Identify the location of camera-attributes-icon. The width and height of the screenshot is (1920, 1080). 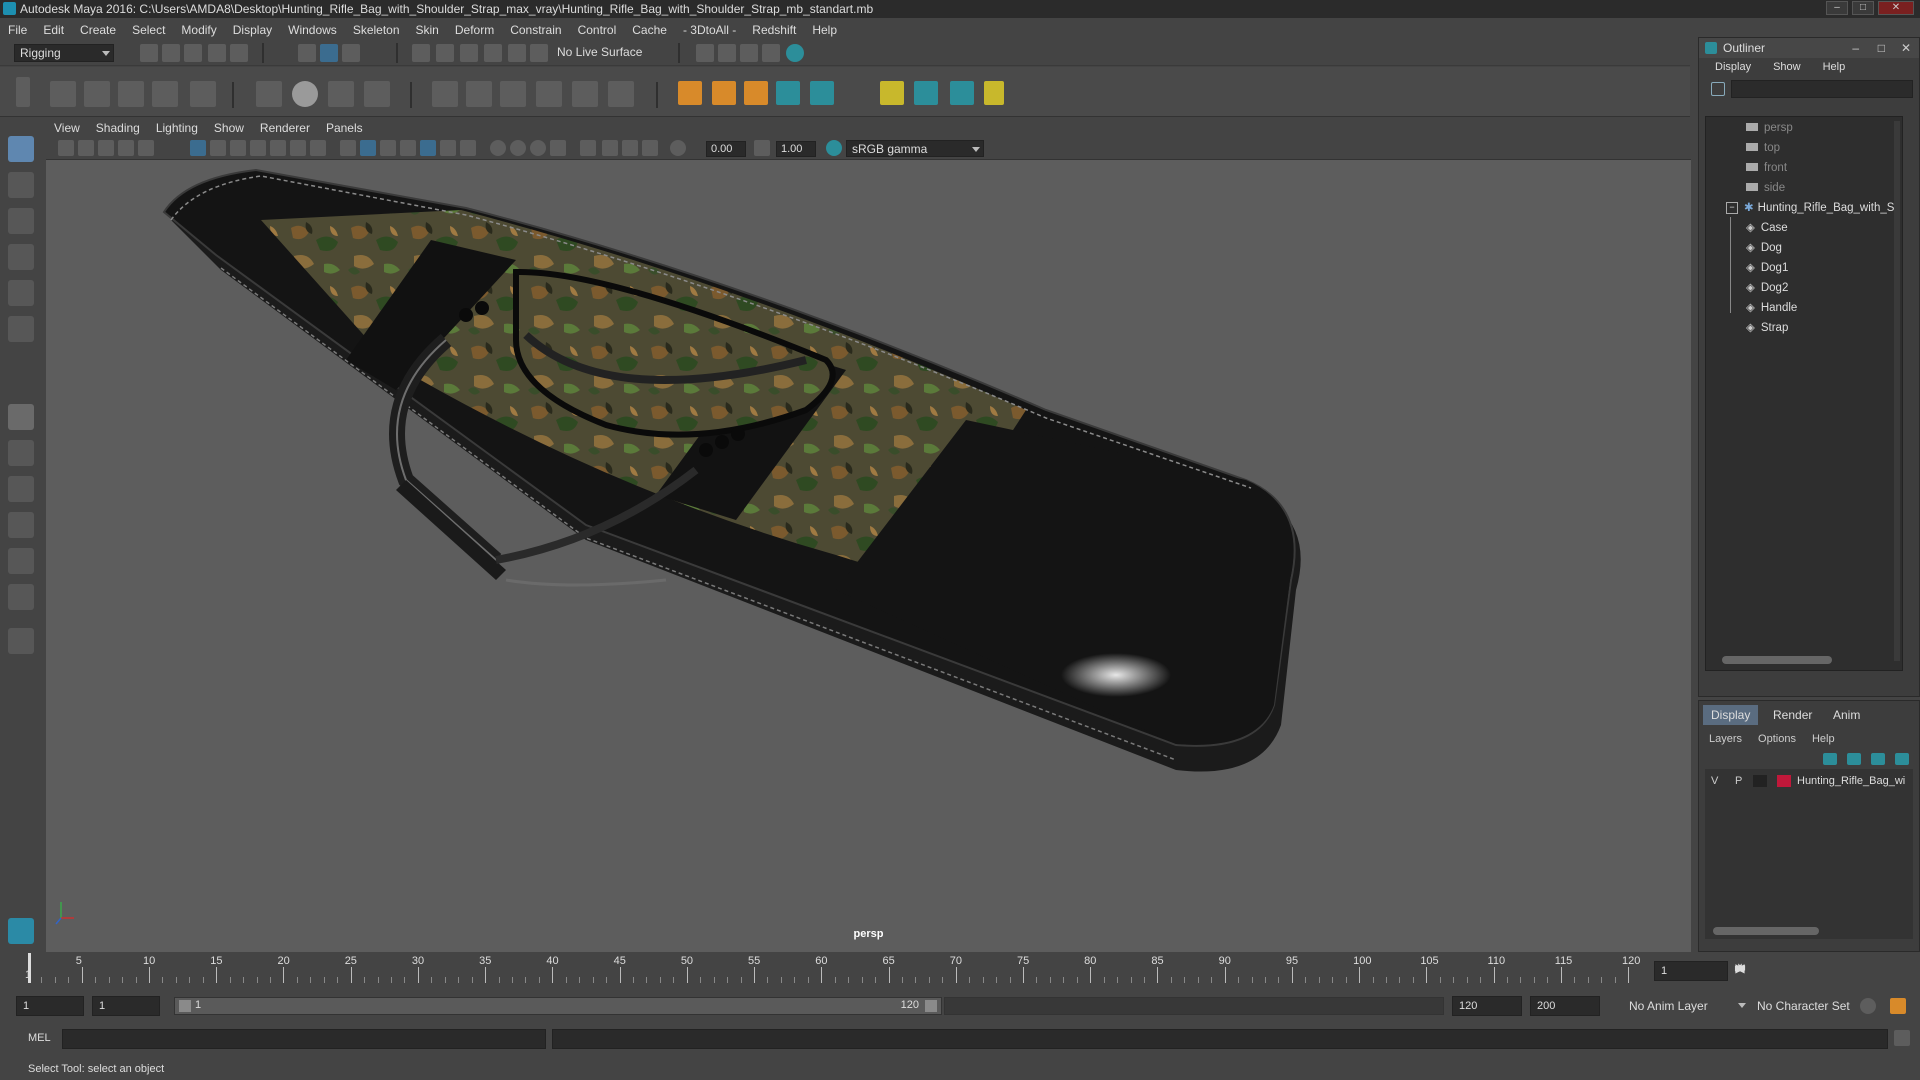
(86, 148).